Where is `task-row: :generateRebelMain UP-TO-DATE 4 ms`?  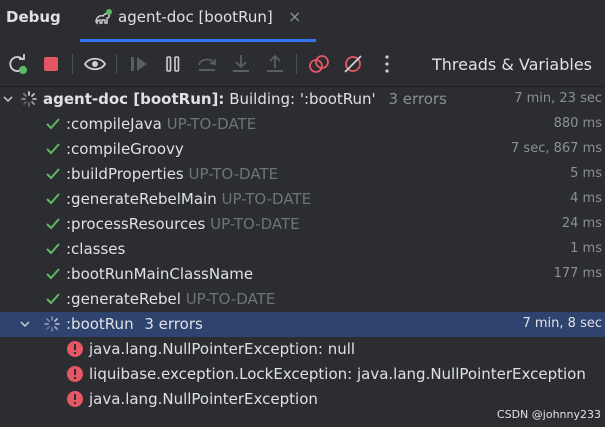
task-row: :generateRebelMain UP-TO-DATE 4 ms is located at coordinates (302, 199).